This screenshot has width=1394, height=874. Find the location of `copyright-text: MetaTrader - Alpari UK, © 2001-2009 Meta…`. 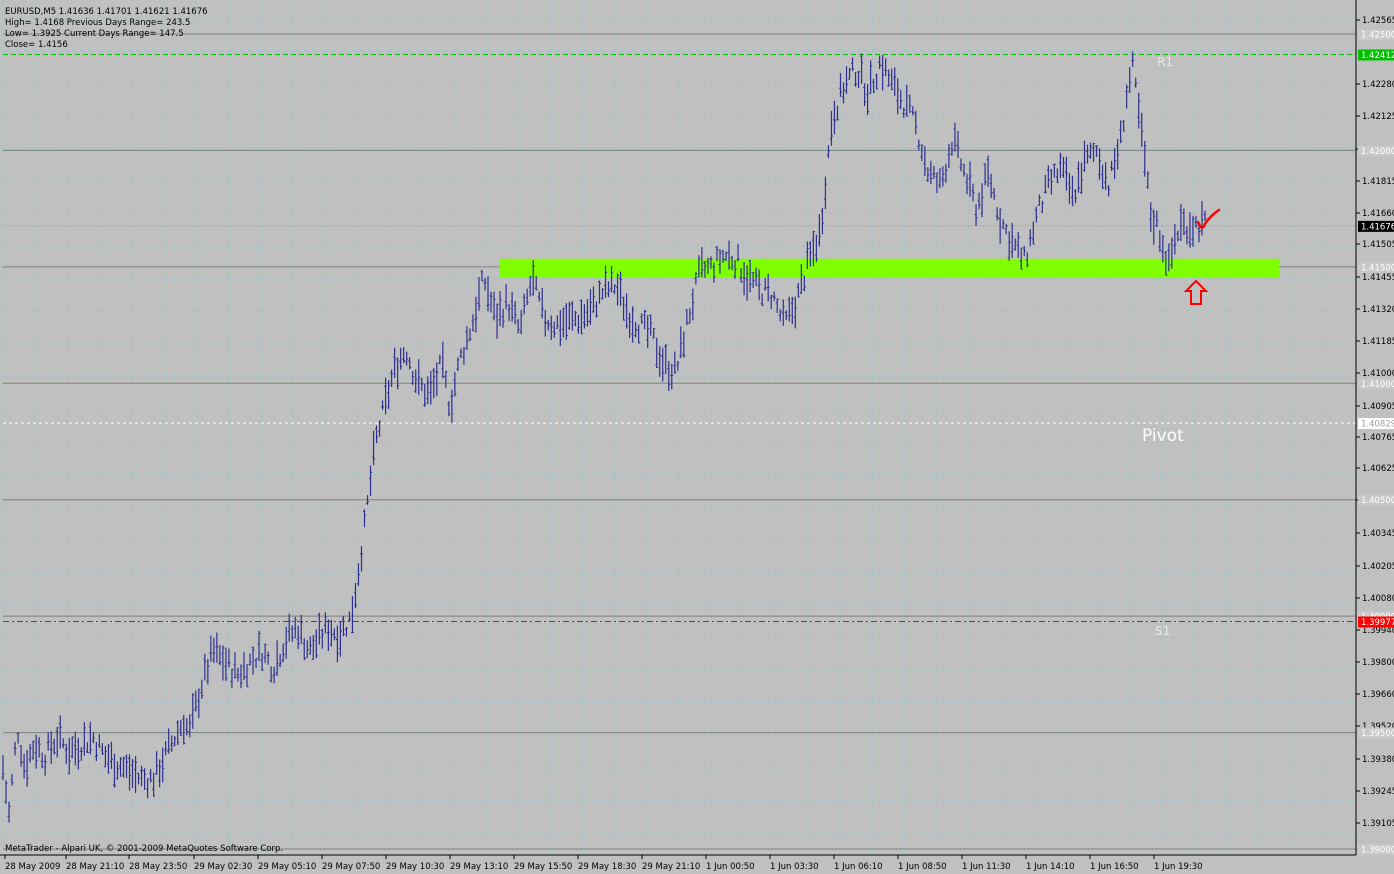

copyright-text: MetaTrader - Alpari UK, © 2001-2009 Meta… is located at coordinates (144, 849).